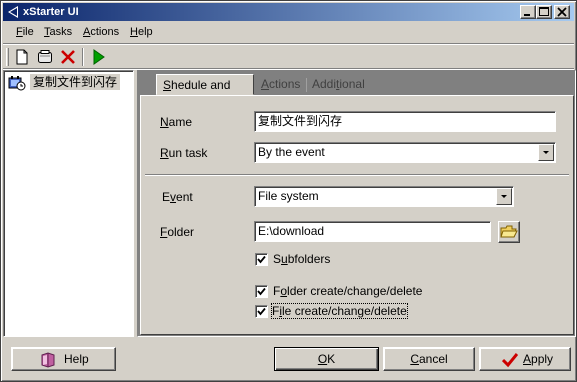  I want to click on maximize-button, so click(544, 12).